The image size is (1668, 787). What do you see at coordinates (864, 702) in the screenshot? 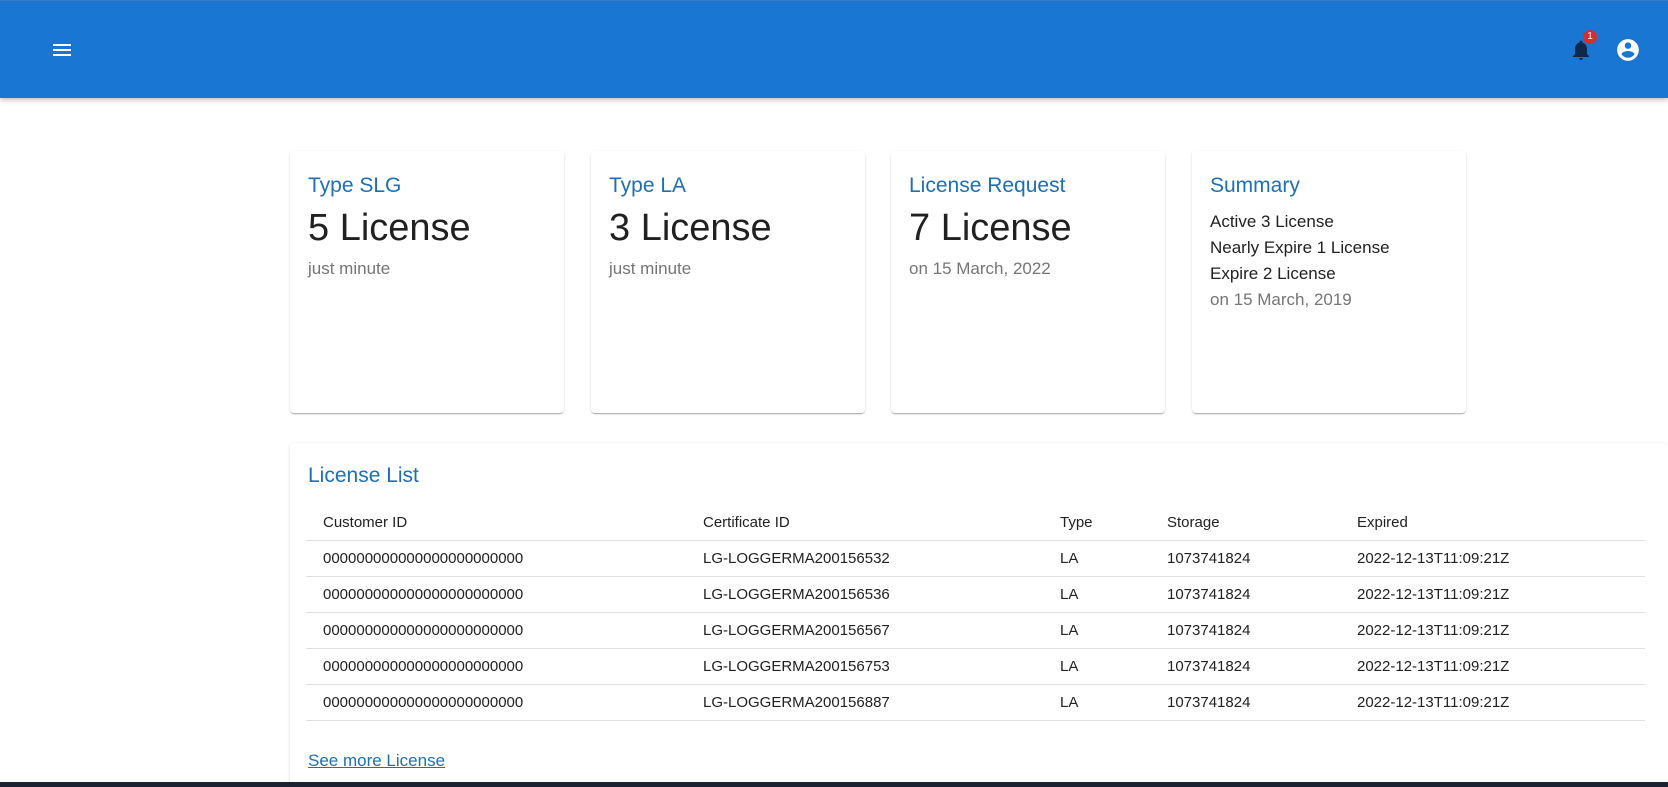
I see `certificate-id-cell: LG-LOGGERMA200156887` at bounding box center [864, 702].